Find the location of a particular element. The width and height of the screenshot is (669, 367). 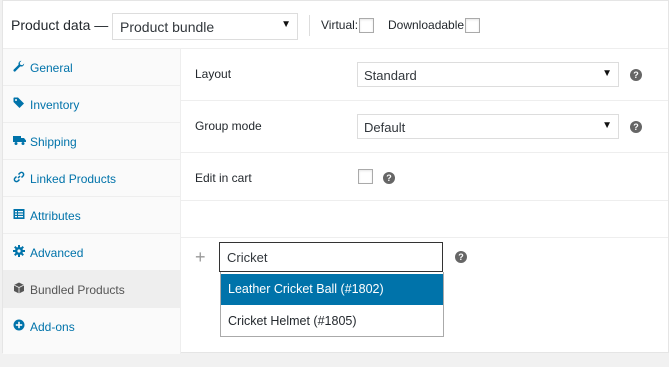

layout-label: Layout is located at coordinates (213, 74).